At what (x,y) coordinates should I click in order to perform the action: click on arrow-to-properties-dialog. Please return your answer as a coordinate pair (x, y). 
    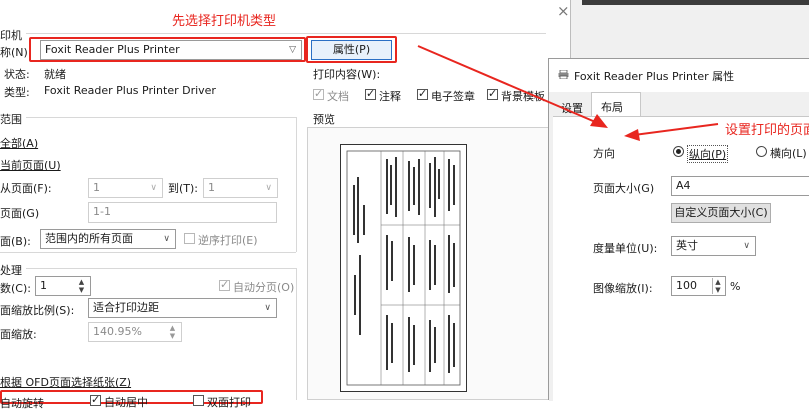
    Looking at the image, I should click on (509, 85).